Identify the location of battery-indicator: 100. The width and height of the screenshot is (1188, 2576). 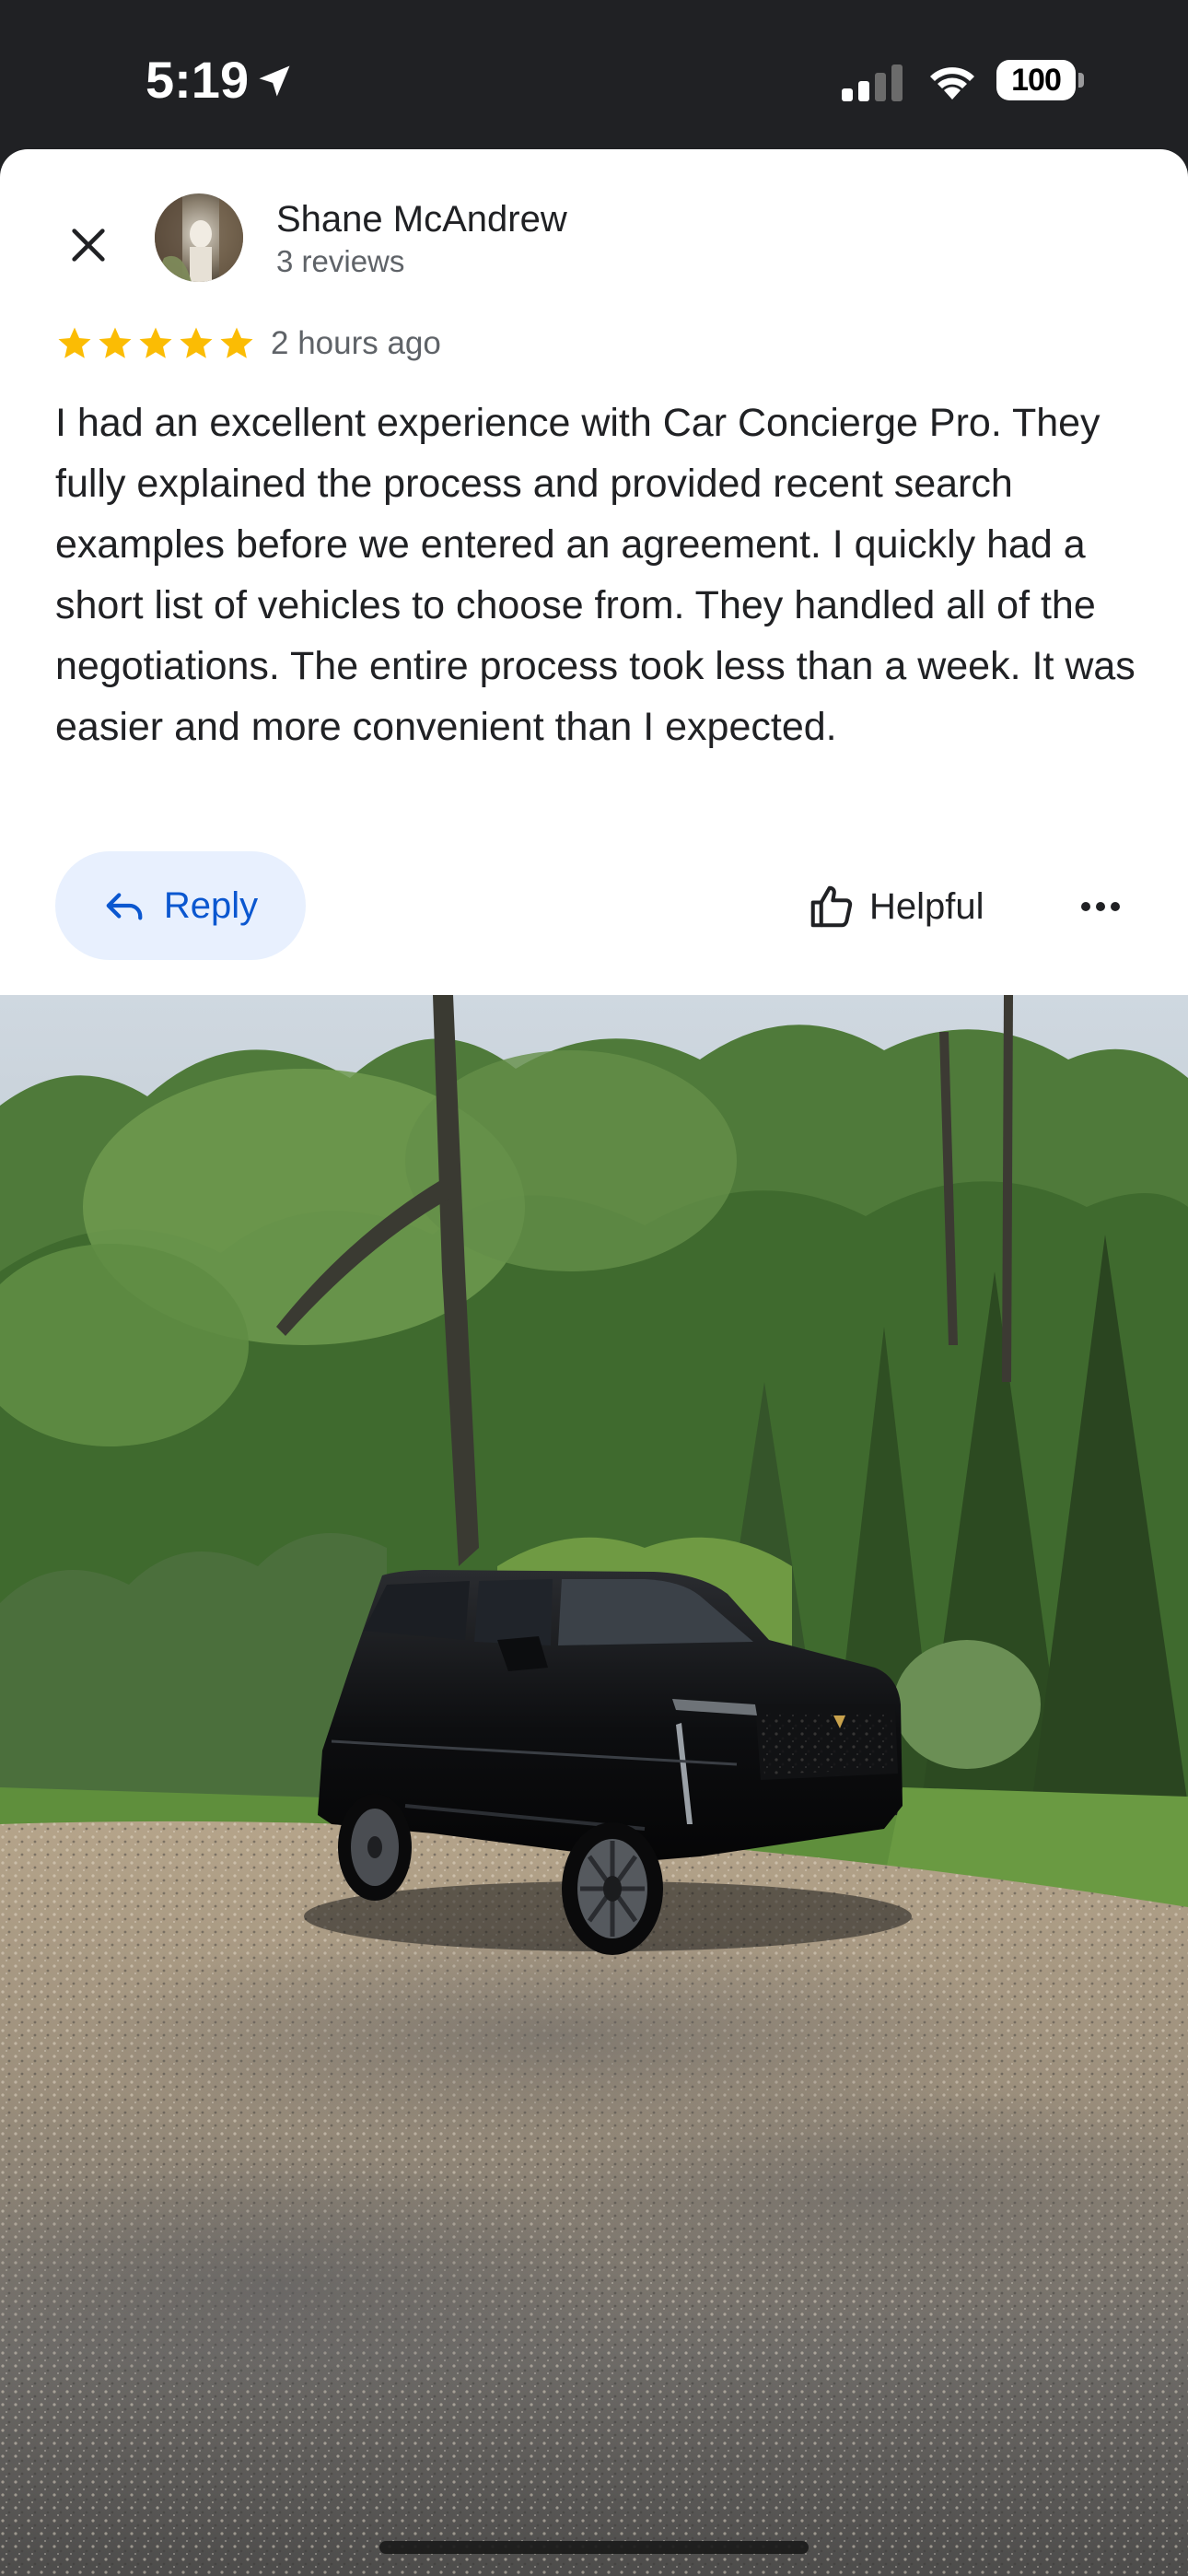
(1040, 80).